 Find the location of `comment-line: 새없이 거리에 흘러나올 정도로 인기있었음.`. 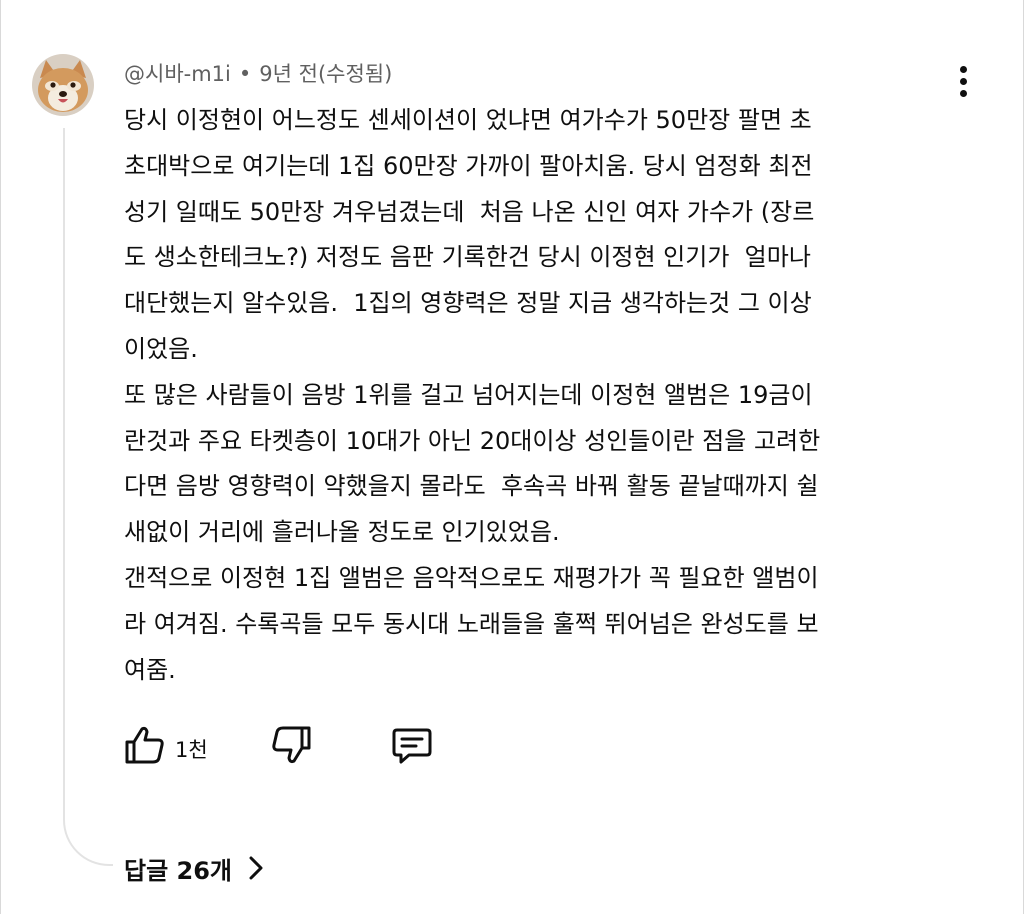

comment-line: 새없이 거리에 흘러나올 정도로 인기있었음. is located at coordinates (342, 532).